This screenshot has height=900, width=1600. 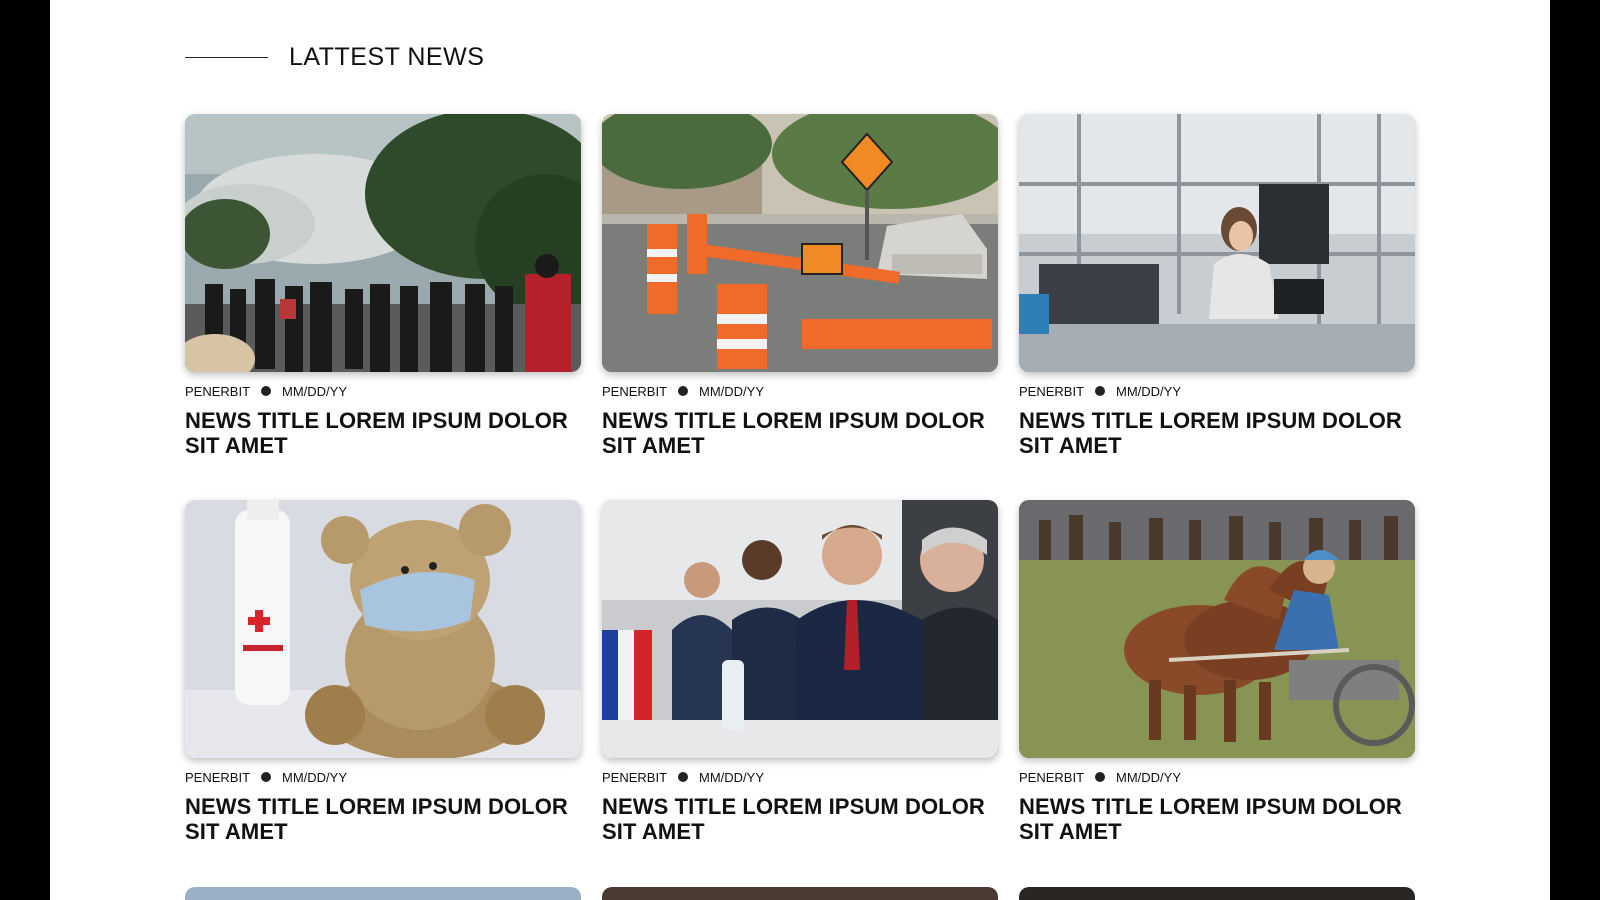 I want to click on engineer-lab-photo, so click(x=1217, y=243).